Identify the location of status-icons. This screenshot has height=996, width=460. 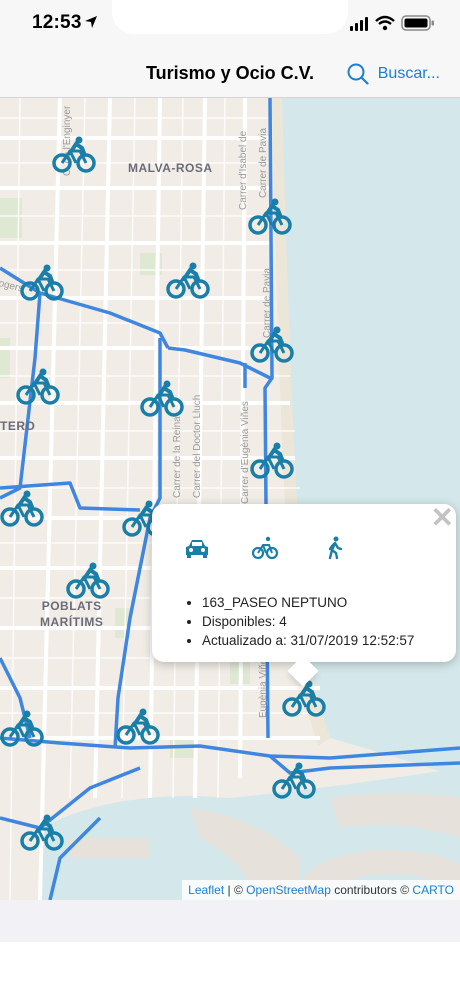
(392, 23).